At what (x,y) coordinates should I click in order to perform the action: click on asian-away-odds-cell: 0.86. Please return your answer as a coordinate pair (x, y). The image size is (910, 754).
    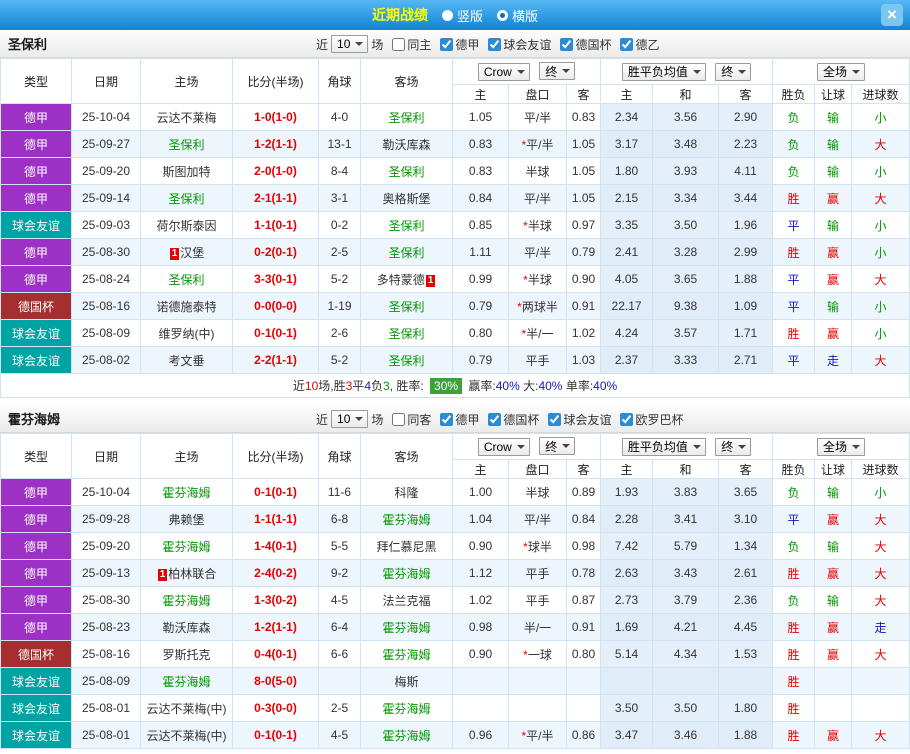
    Looking at the image, I should click on (583, 735).